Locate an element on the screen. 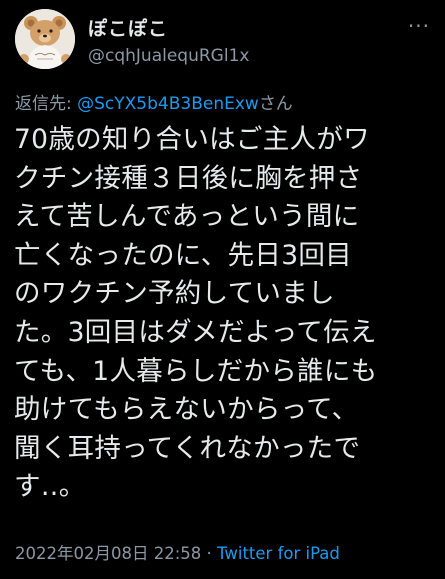  more-options-icon: ··· is located at coordinates (419, 26).